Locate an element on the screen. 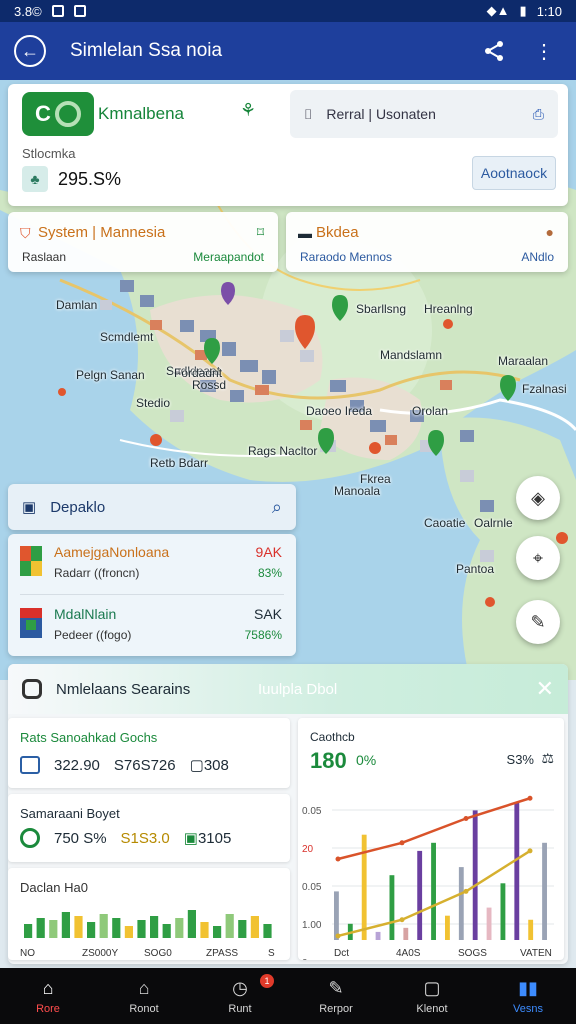 The width and height of the screenshot is (576, 1024). depot-search: ▣ Depaklo ⌕ is located at coordinates (152, 507).